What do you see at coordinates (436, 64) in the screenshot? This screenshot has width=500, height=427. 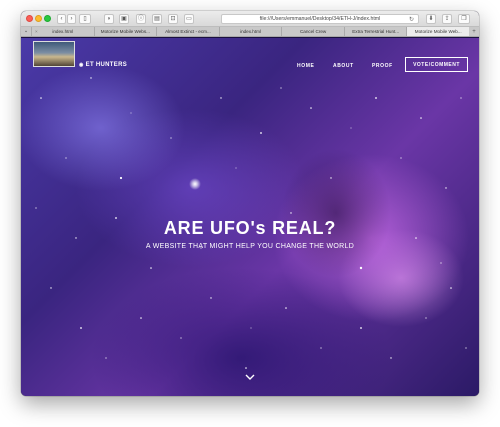 I see `vote-comment-button: VOTE/COMMENT` at bounding box center [436, 64].